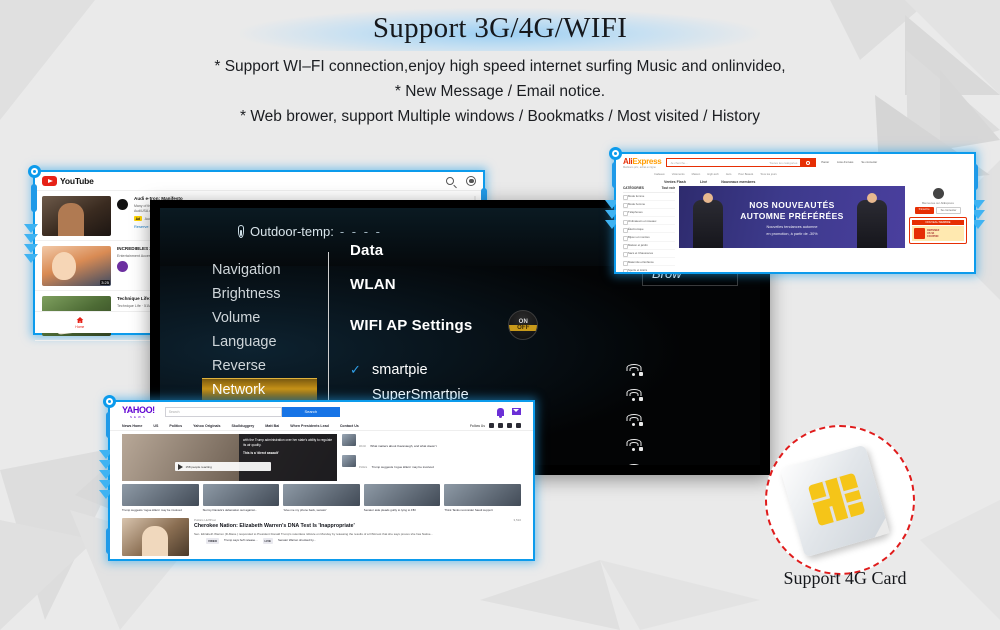 The image size is (1000, 630). What do you see at coordinates (243, 426) in the screenshot?
I see `nav-skullduggery: Skullduggery` at bounding box center [243, 426].